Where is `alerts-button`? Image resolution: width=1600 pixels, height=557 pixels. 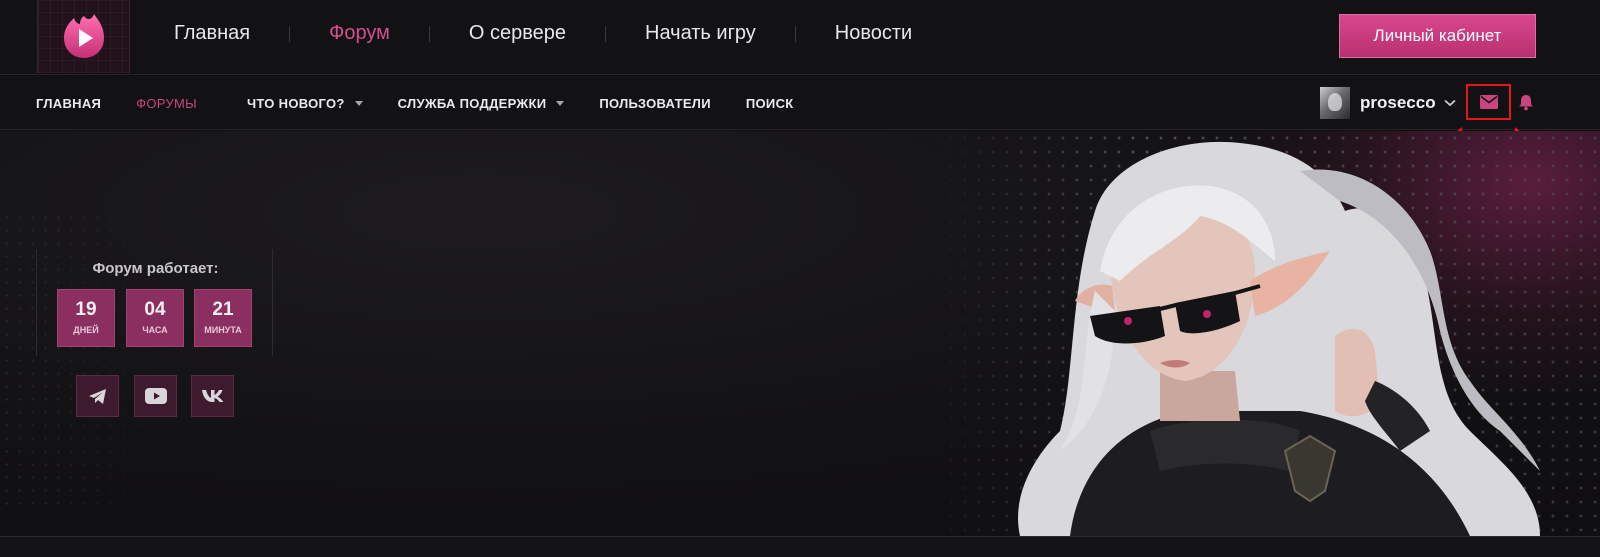
alerts-button is located at coordinates (1526, 105).